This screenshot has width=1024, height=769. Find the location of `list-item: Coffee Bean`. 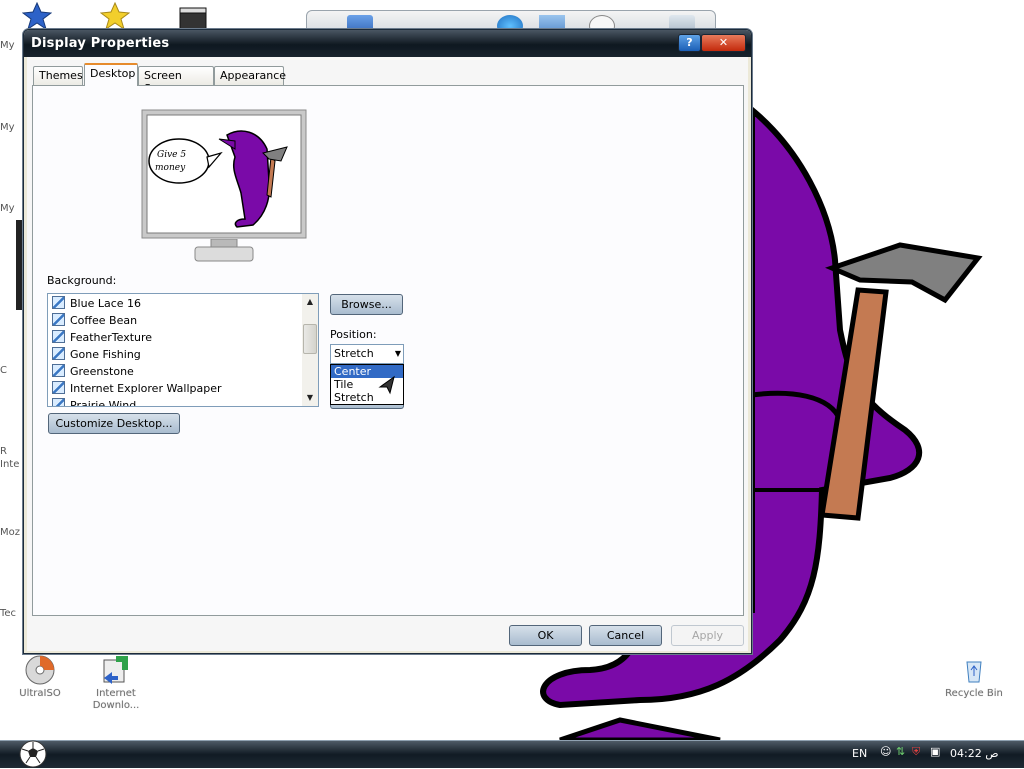

list-item: Coffee Bean is located at coordinates (94, 320).